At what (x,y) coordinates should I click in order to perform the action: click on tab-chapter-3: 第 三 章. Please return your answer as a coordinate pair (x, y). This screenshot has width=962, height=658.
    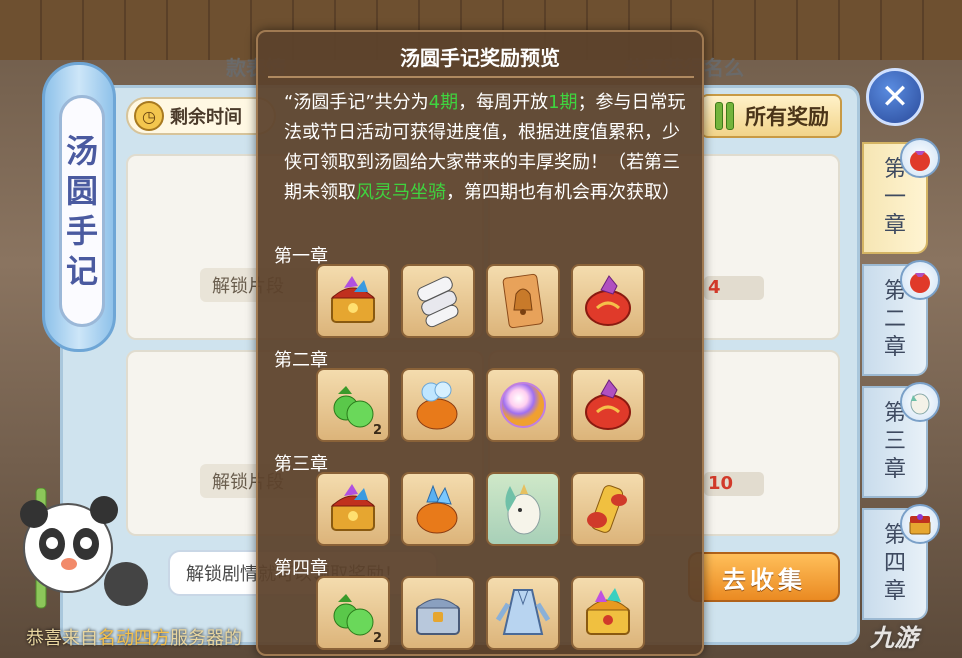
    Looking at the image, I should click on (901, 440).